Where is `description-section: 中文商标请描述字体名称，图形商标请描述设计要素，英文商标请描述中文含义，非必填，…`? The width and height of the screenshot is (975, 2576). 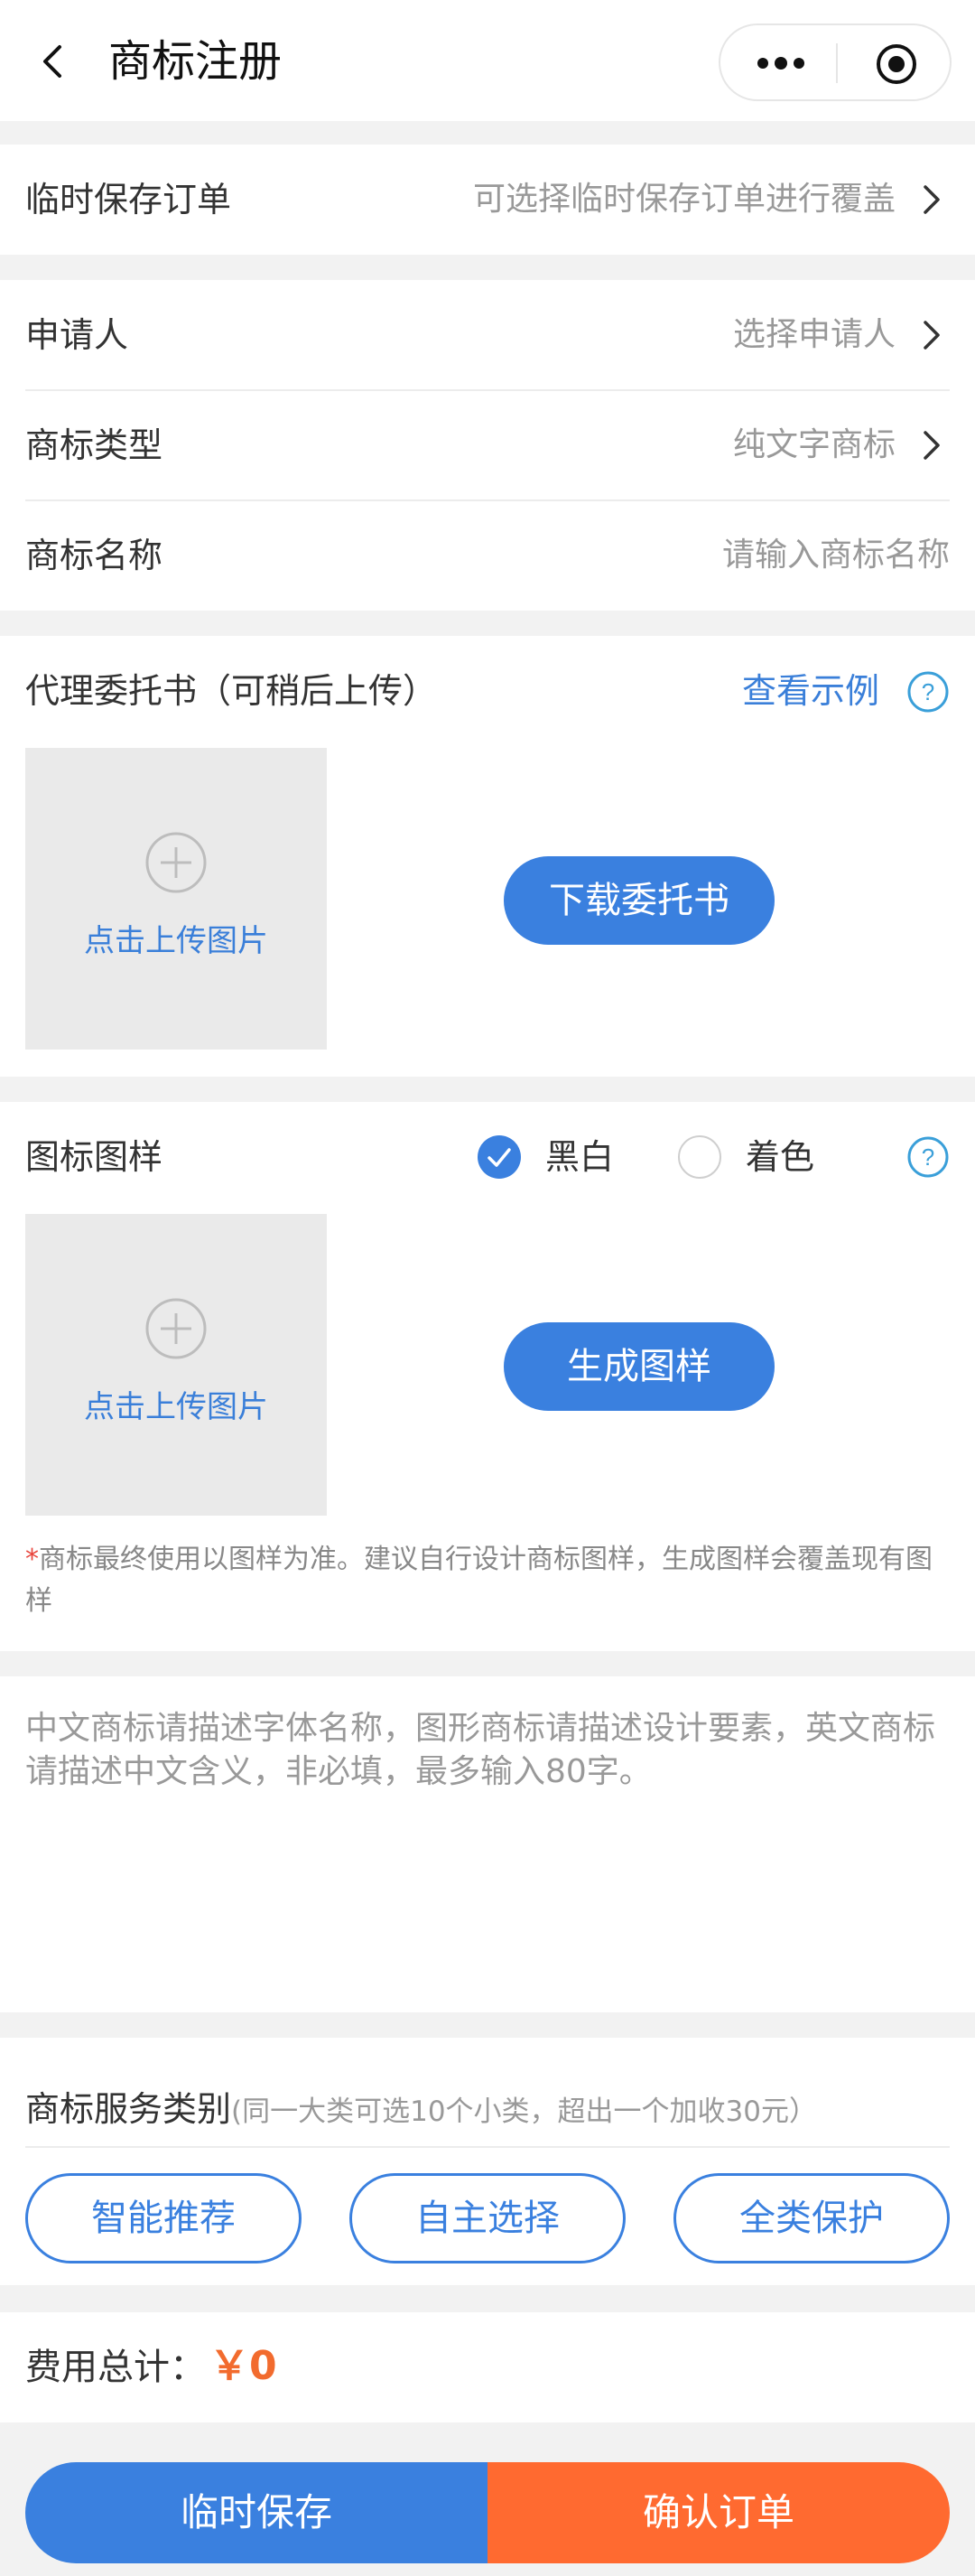 description-section: 中文商标请描述字体名称，图形商标请描述设计要素，英文商标请描述中文含义，非必填，… is located at coordinates (487, 1844).